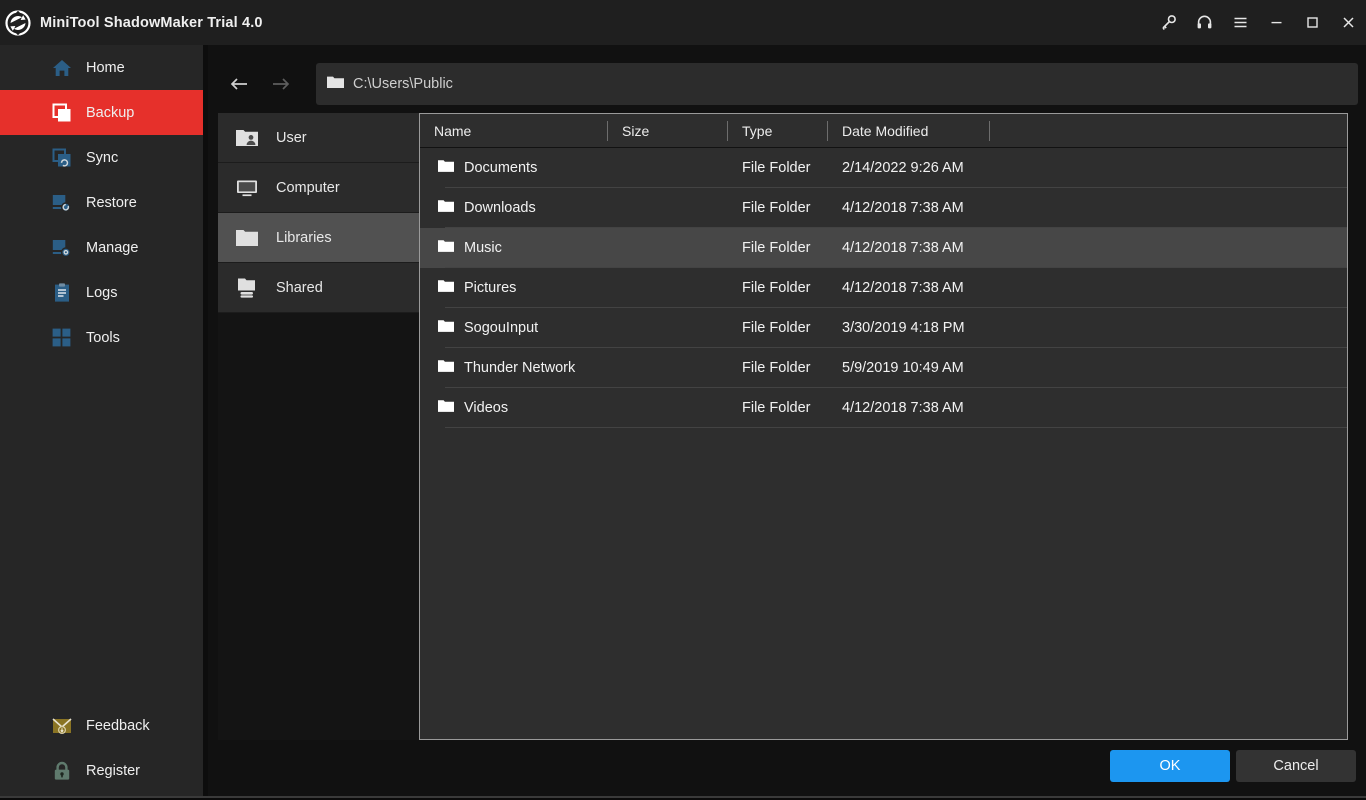 This screenshot has width=1366, height=800. What do you see at coordinates (62, 726) in the screenshot?
I see `feedback-envelope-icon` at bounding box center [62, 726].